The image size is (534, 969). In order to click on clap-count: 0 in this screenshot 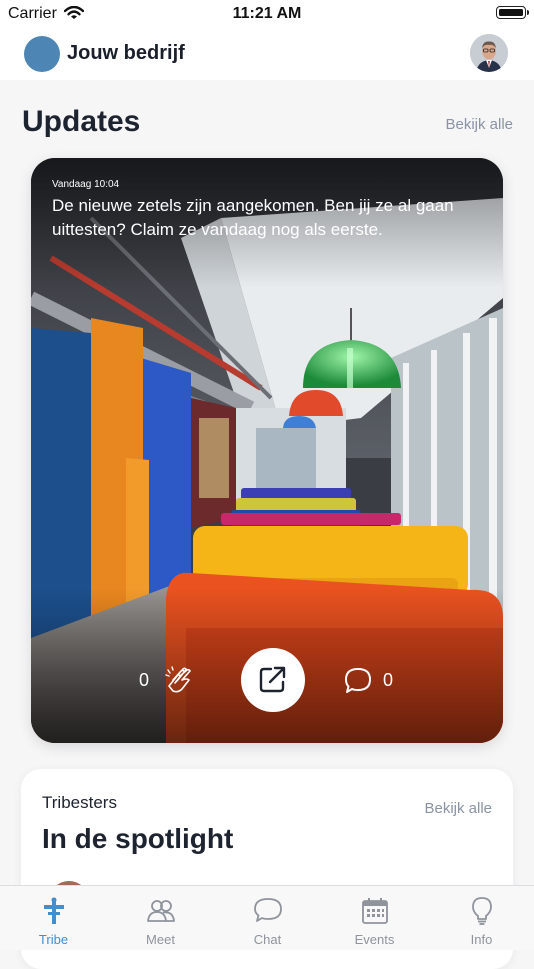, I will do `click(144, 680)`.